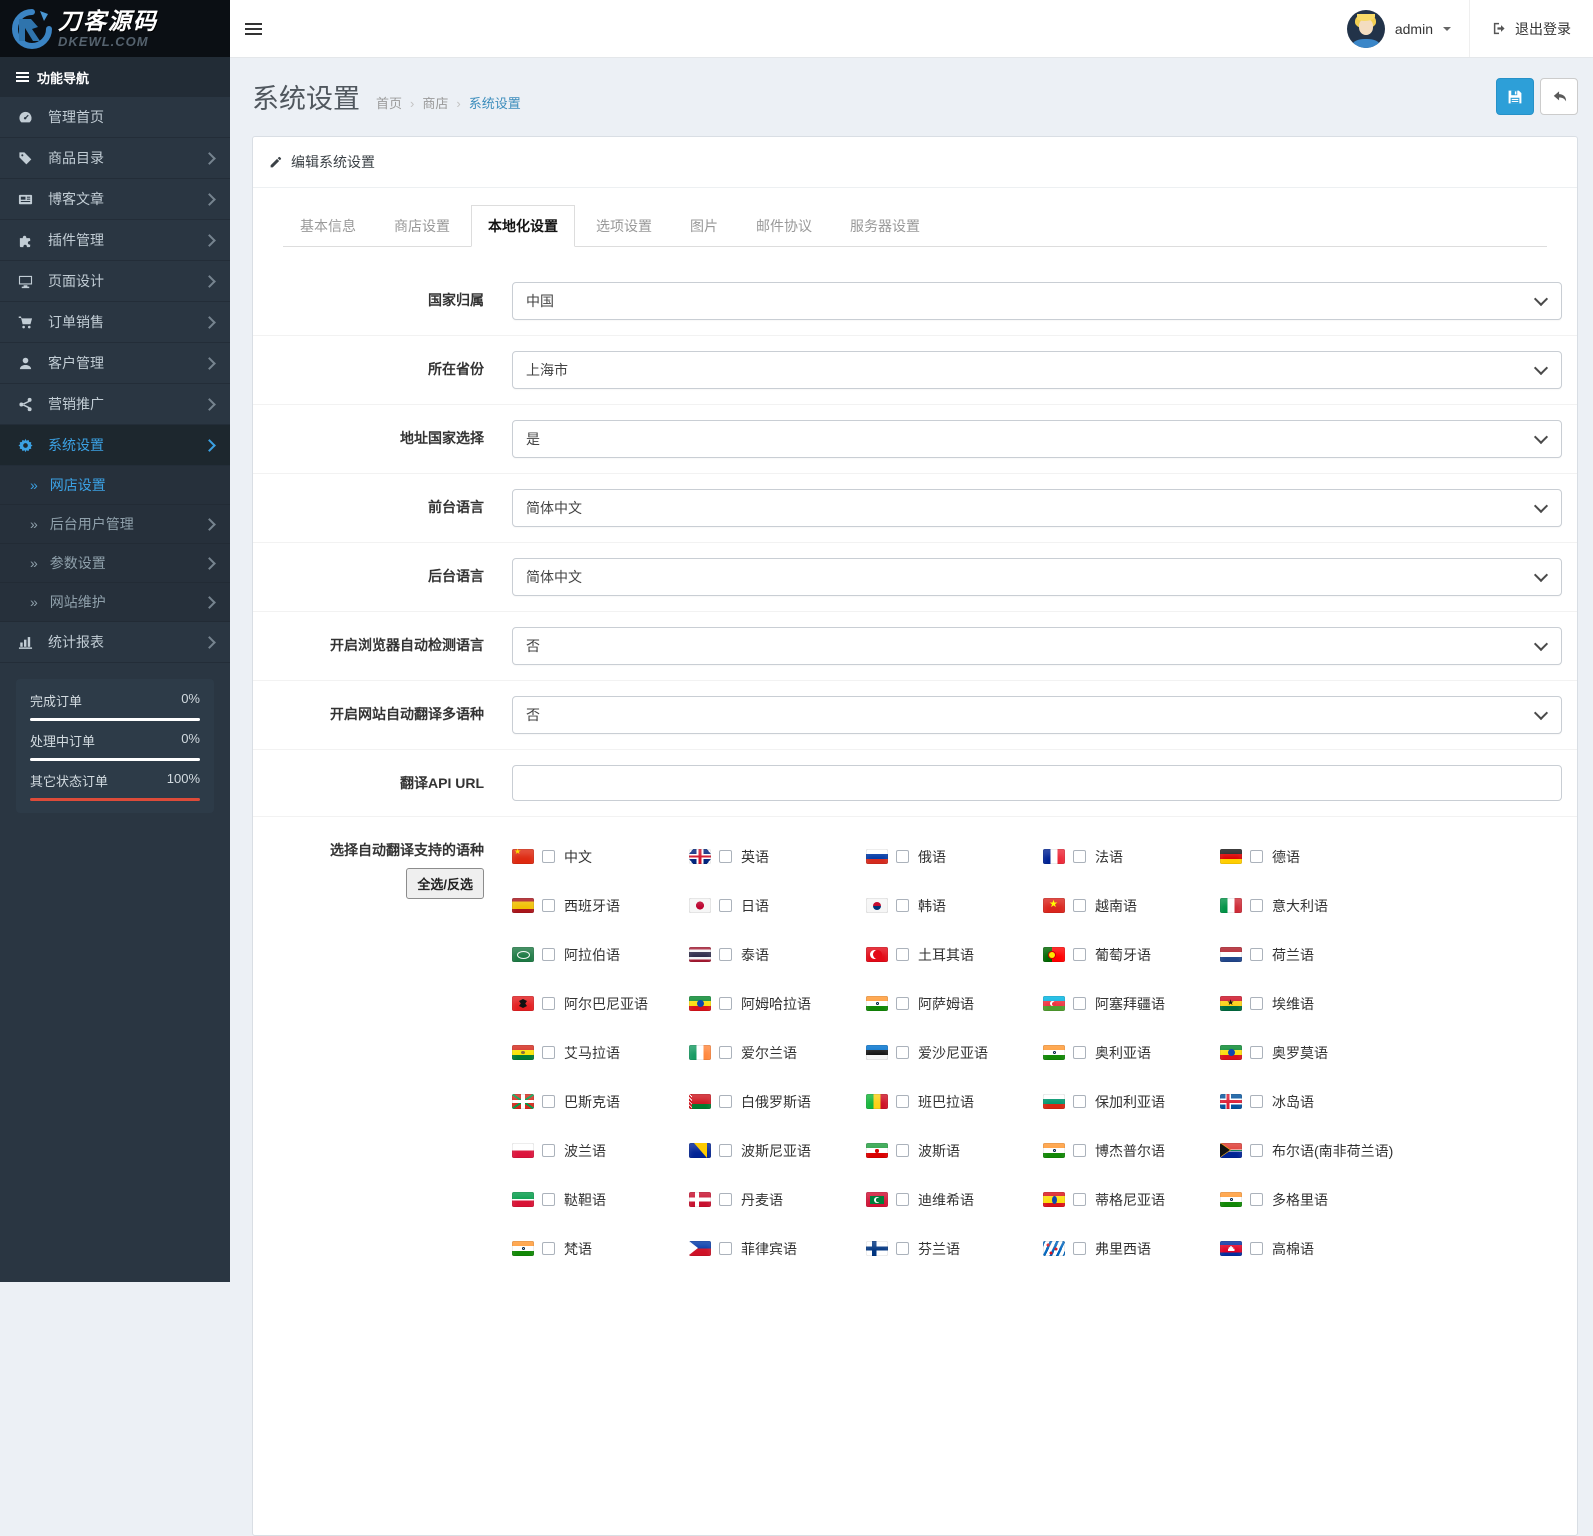 The width and height of the screenshot is (1593, 1536). I want to click on sidebar-item-catalog: 商品目录, so click(115, 158).